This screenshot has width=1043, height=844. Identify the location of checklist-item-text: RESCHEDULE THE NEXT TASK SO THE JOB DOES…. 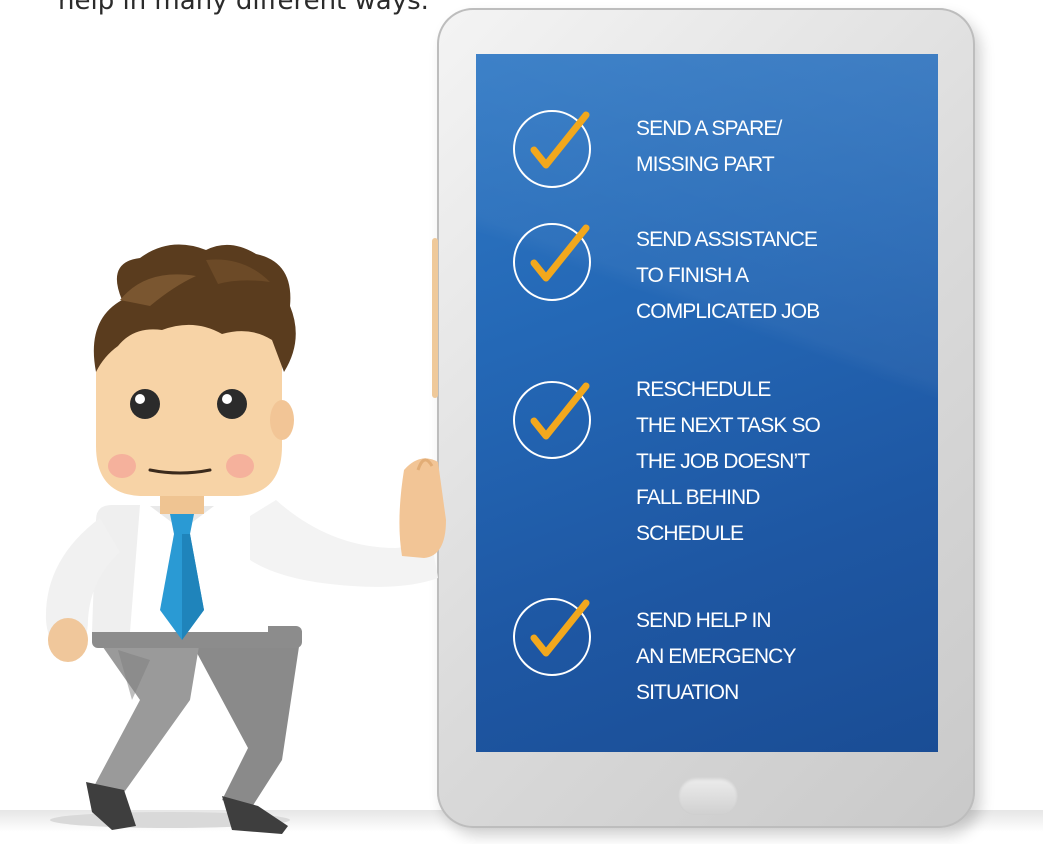
(728, 462).